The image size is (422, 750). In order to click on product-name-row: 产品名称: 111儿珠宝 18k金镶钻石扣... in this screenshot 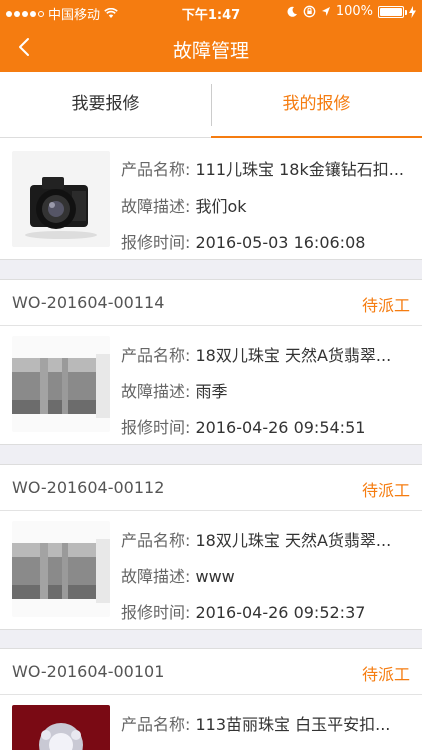, I will do `click(262, 168)`.